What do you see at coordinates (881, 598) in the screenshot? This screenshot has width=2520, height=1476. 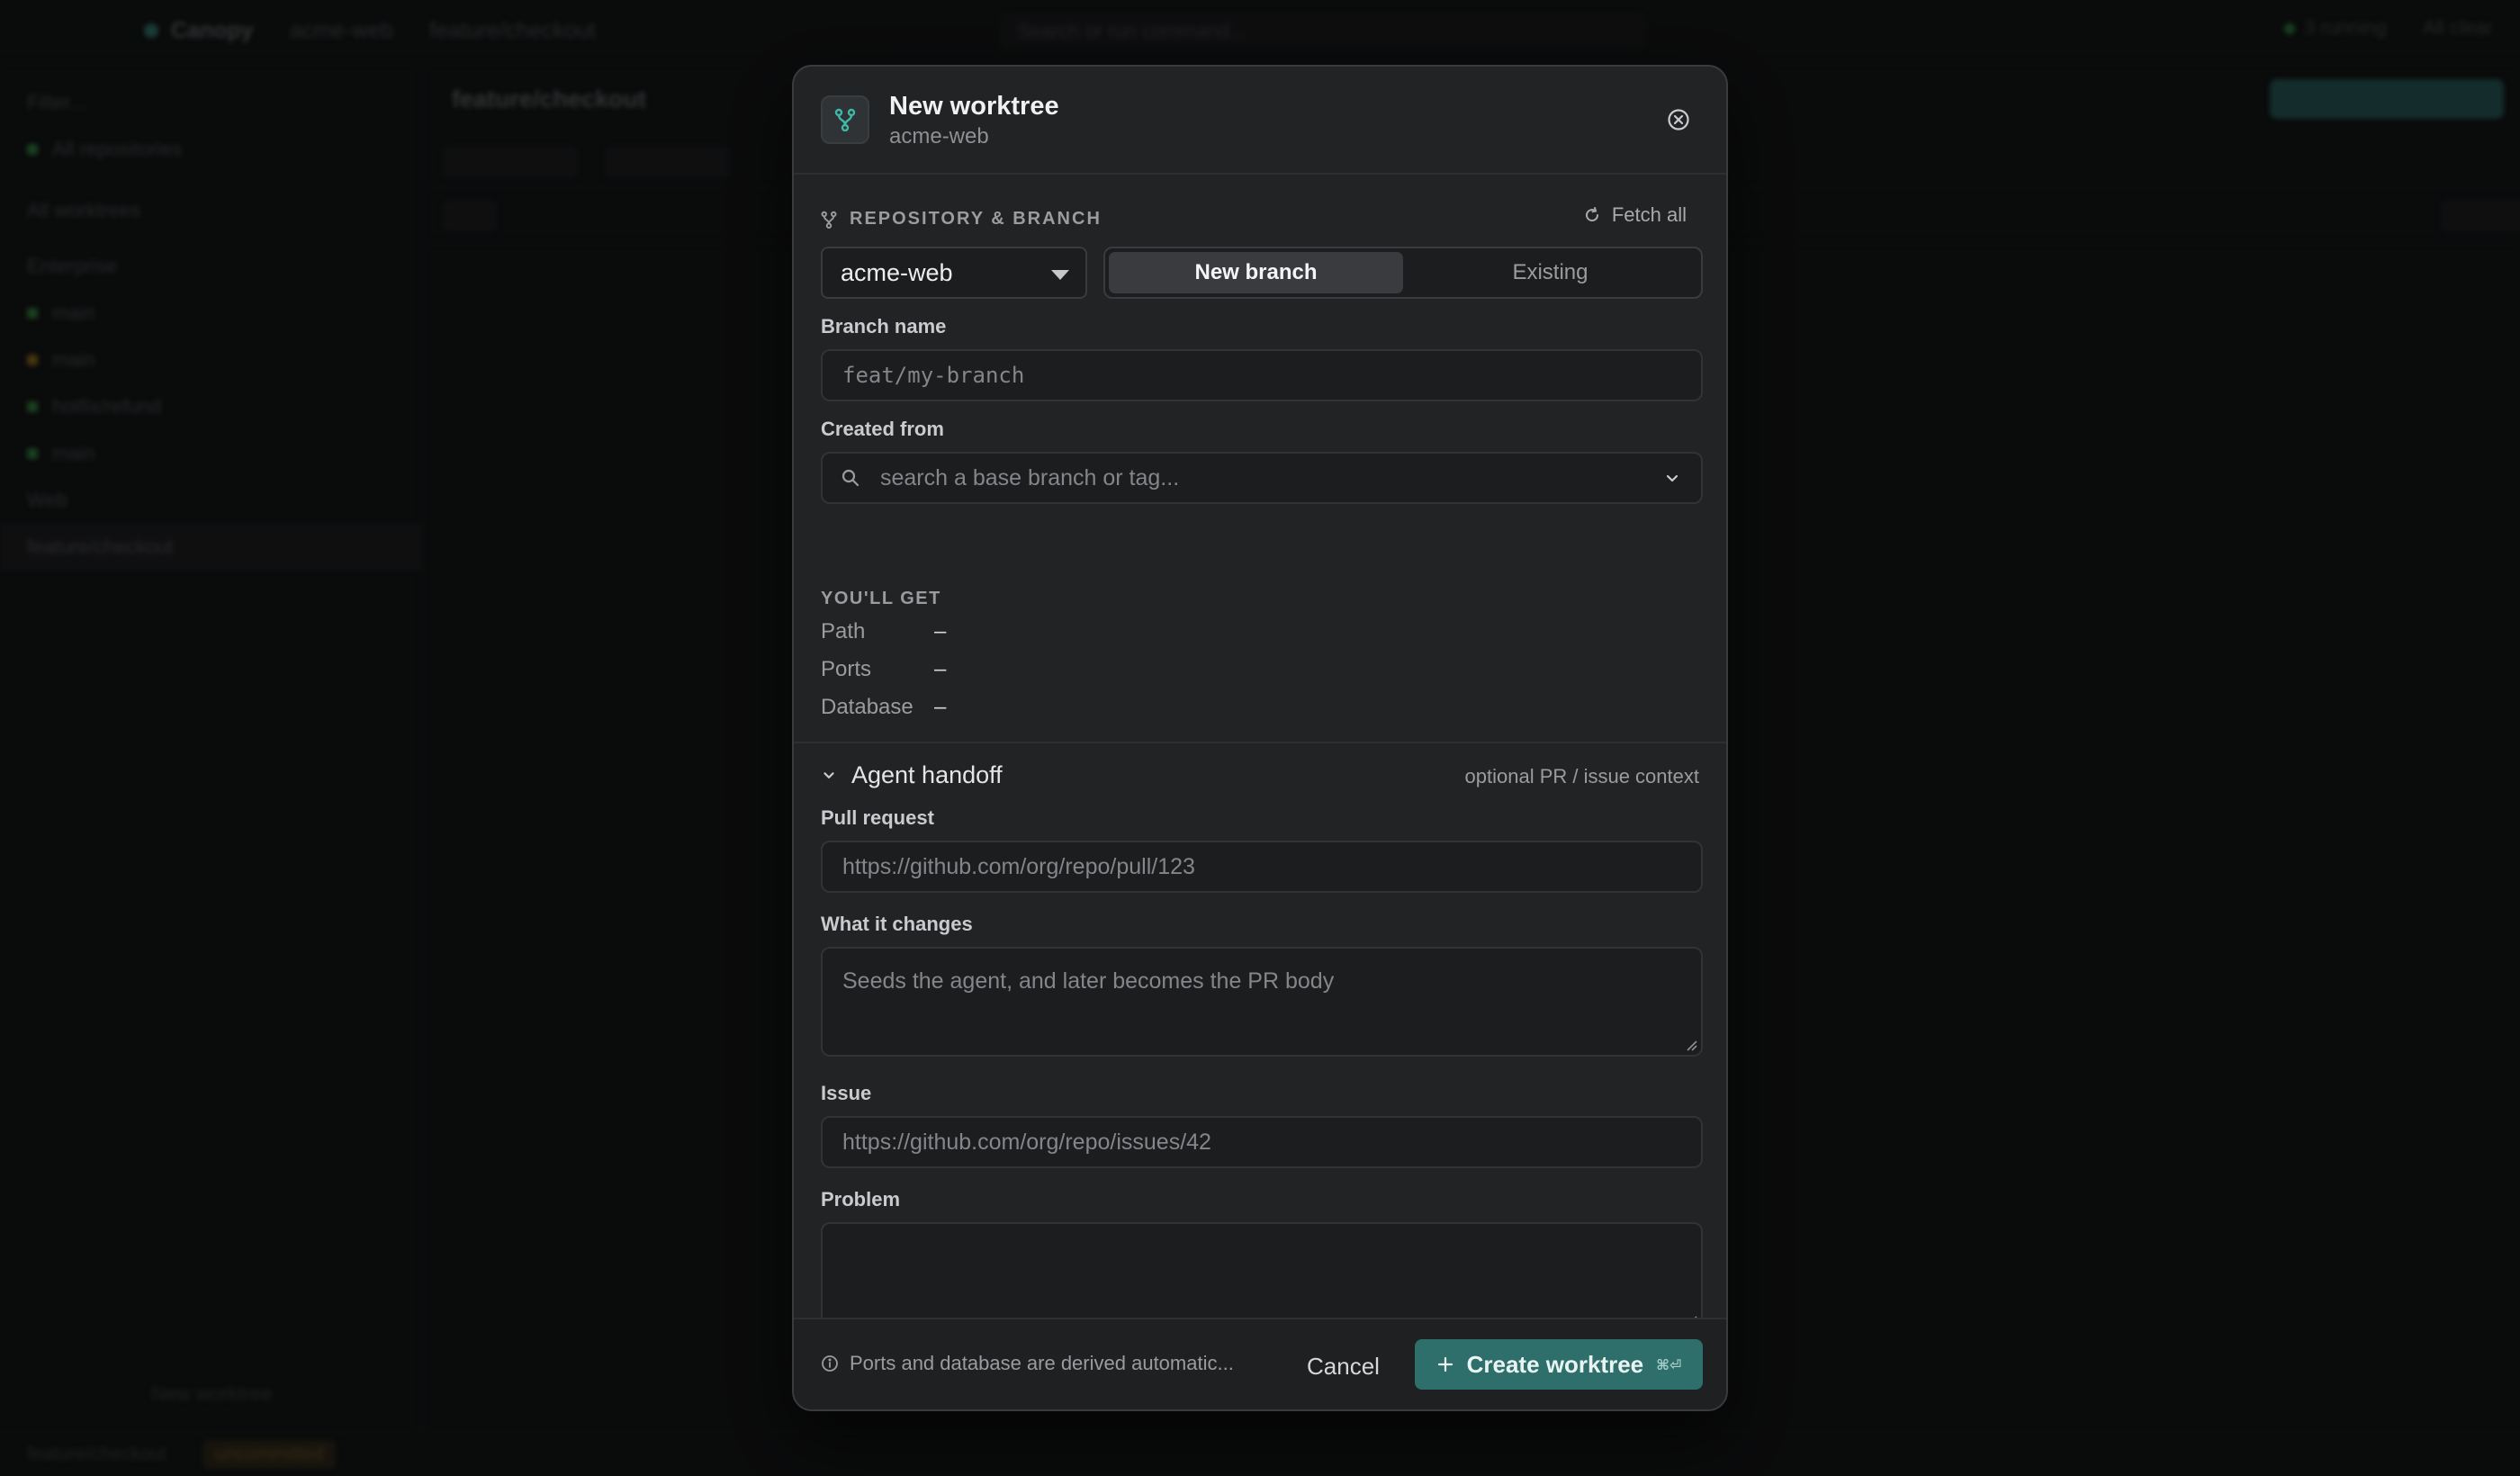 I see `youll-get-heading: YOU'LL GET` at bounding box center [881, 598].